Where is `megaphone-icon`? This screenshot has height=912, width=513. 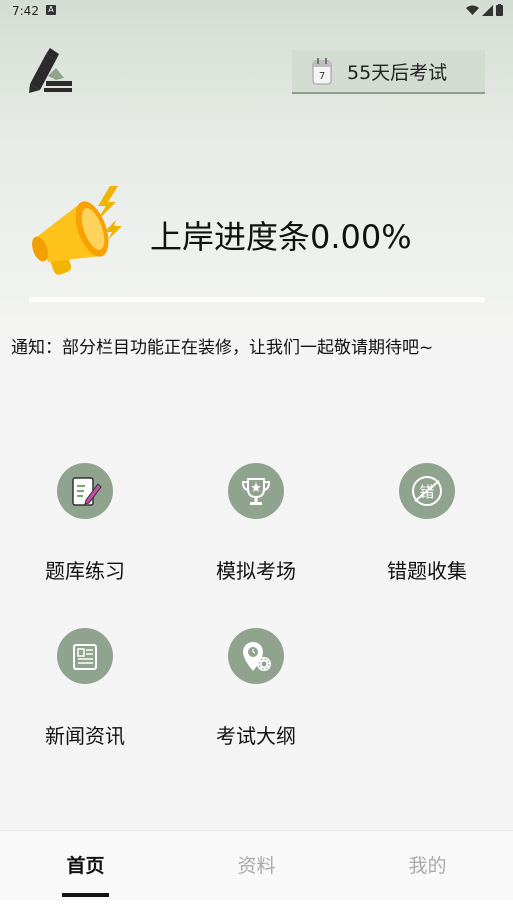 megaphone-icon is located at coordinates (77, 230).